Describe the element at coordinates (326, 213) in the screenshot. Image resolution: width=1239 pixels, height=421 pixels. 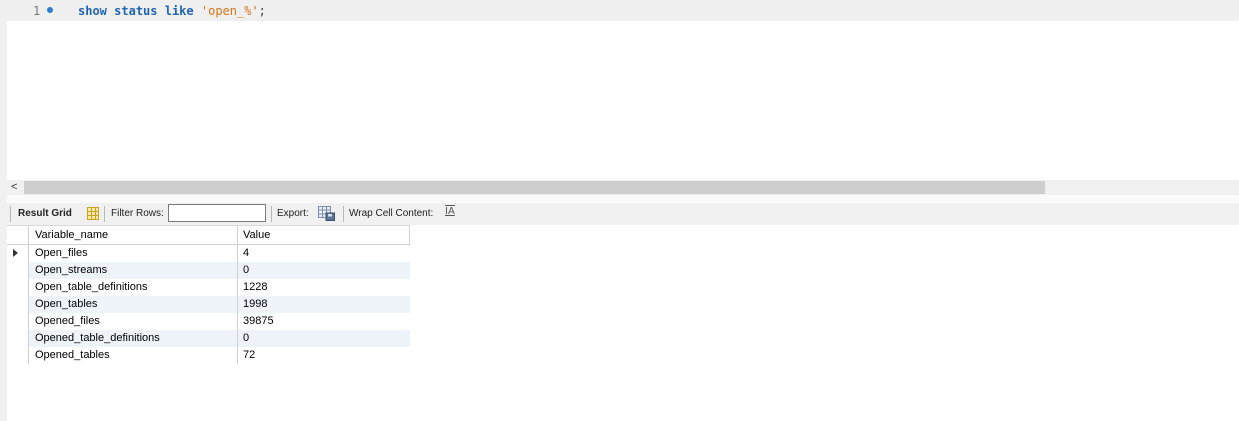
I see `export-icon` at that location.